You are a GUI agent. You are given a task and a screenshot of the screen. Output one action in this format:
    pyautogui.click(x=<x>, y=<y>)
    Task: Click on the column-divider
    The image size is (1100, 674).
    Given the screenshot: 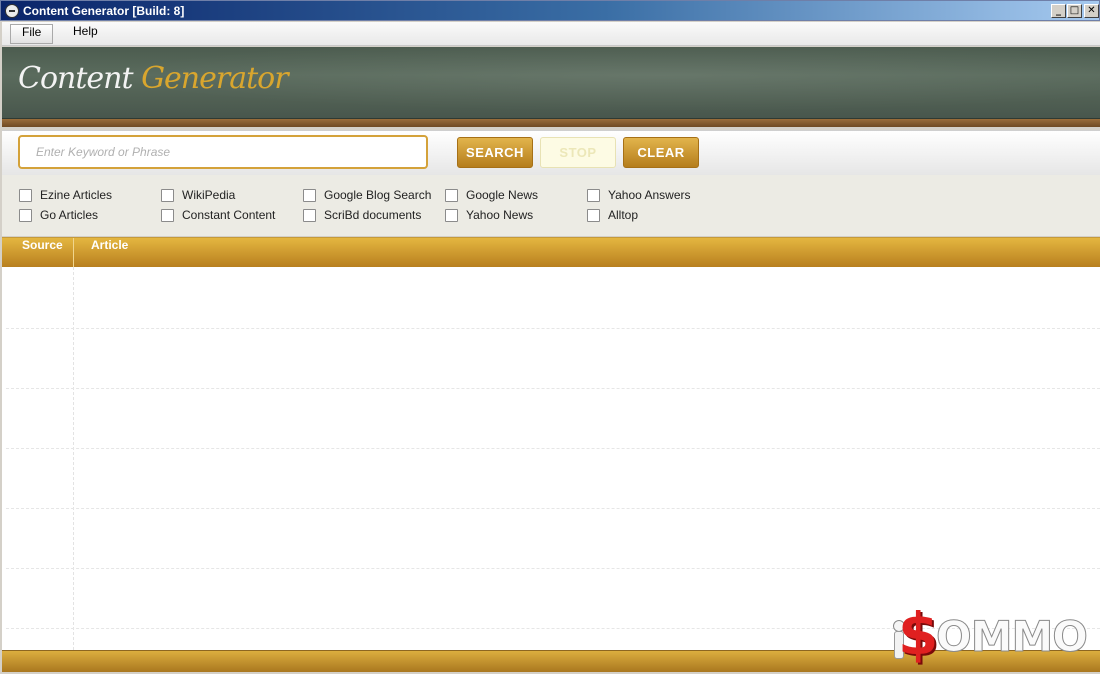 What is the action you would take?
    pyautogui.click(x=73, y=253)
    